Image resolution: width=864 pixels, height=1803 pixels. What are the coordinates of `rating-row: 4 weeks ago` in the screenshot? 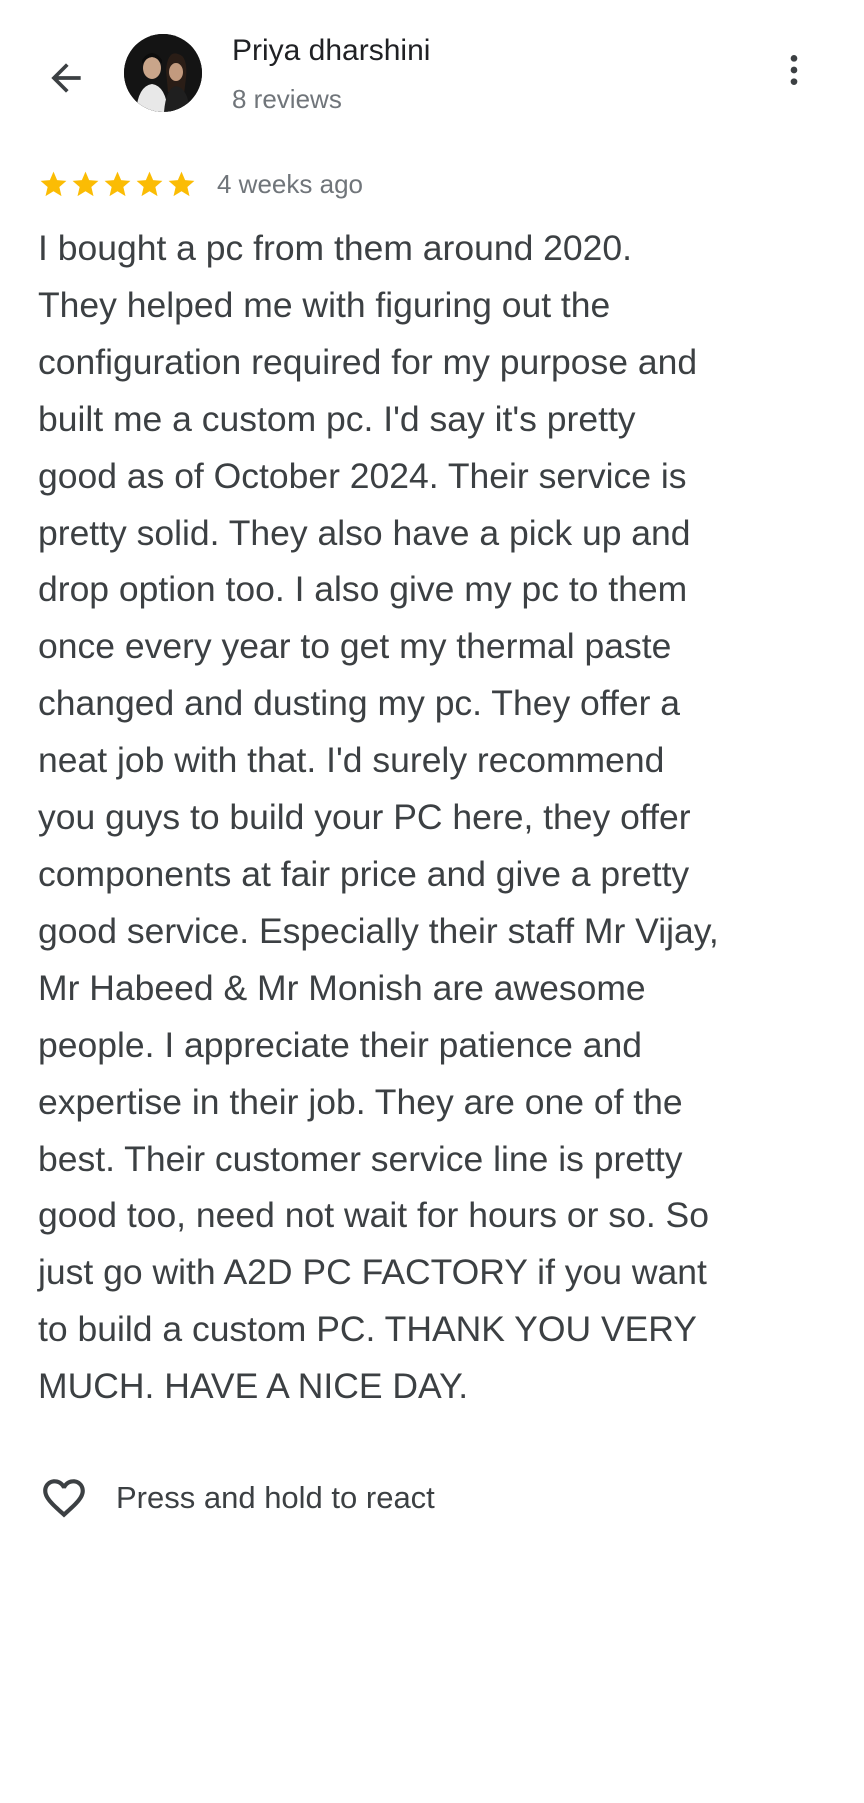 It's located at (200, 184).